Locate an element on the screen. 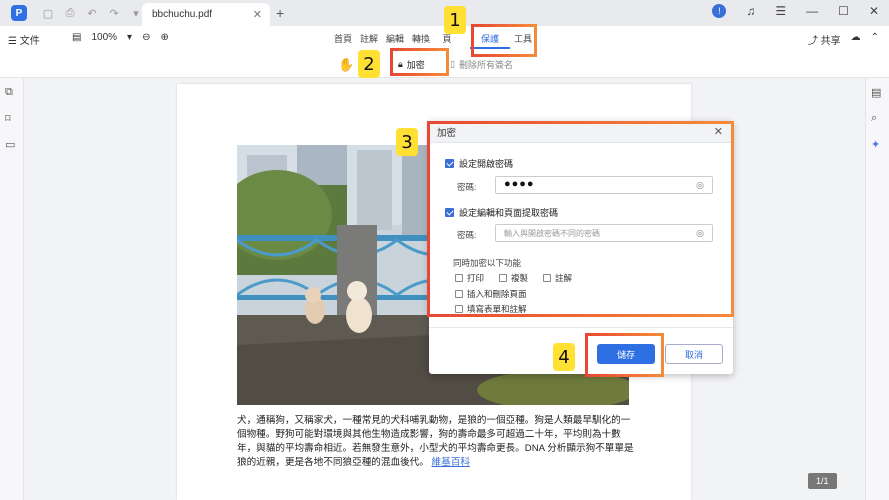 The width and height of the screenshot is (889, 500). remove-signature-icon: ▯ is located at coordinates (452, 64).